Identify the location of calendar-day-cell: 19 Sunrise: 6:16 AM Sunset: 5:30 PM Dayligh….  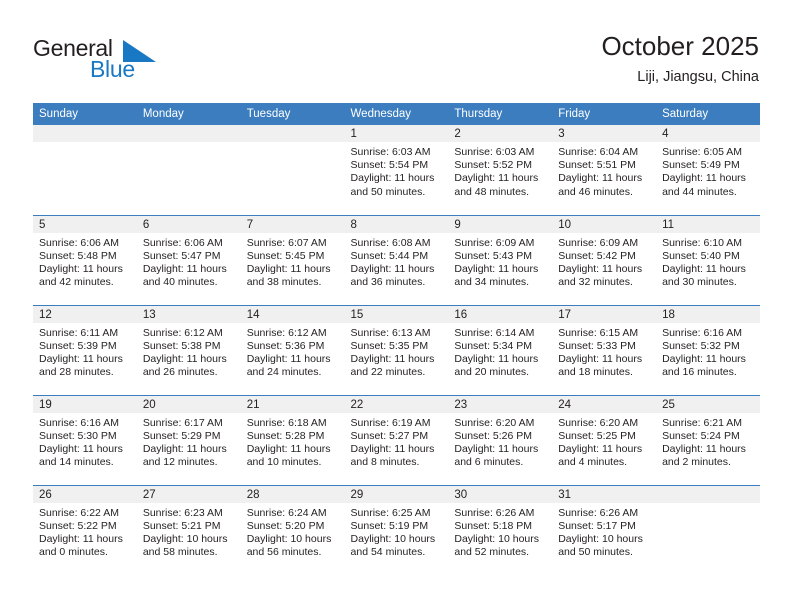
(85, 439).